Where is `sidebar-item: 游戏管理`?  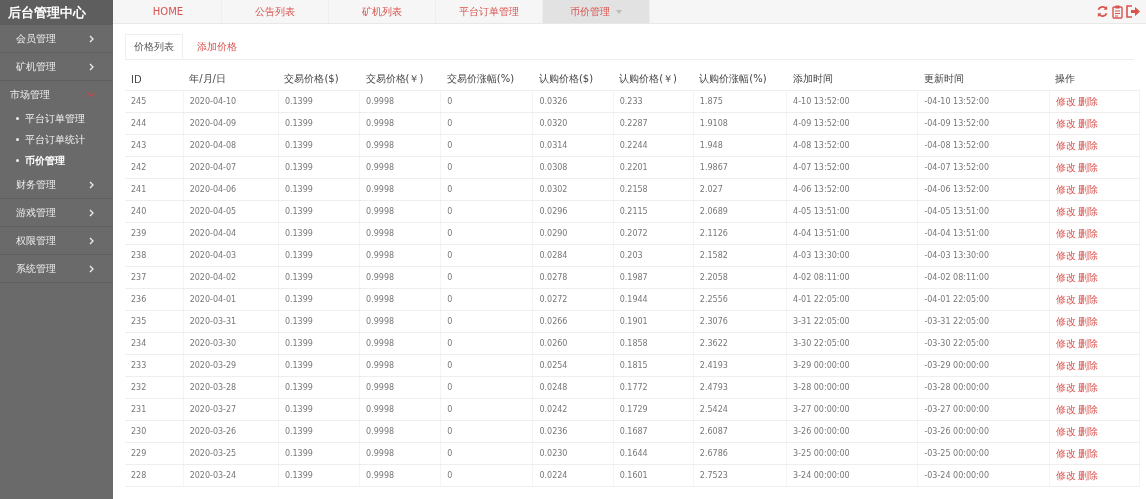 sidebar-item: 游戏管理 is located at coordinates (56, 213).